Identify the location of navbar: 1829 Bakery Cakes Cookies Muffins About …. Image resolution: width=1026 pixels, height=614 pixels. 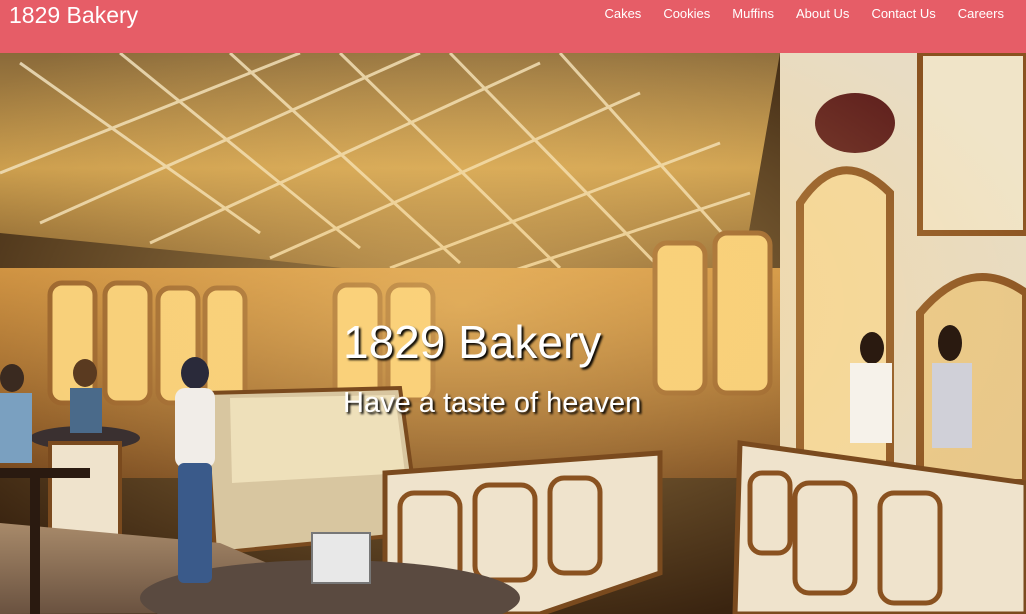
(513, 26).